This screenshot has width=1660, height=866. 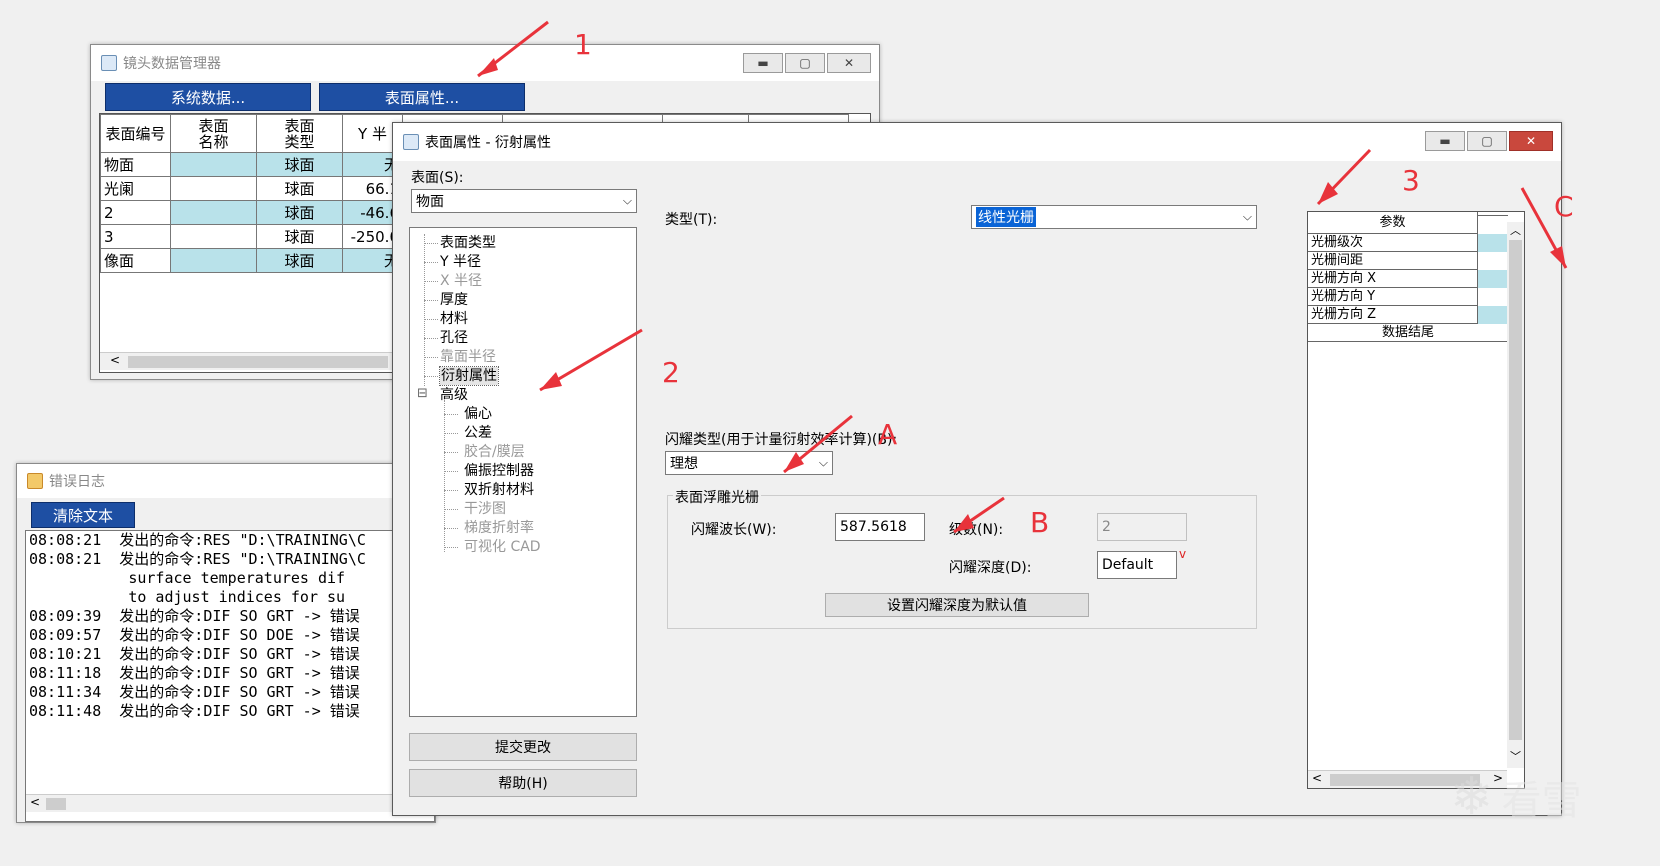 What do you see at coordinates (135, 188) in the screenshot?
I see `table-cell: 光阑` at bounding box center [135, 188].